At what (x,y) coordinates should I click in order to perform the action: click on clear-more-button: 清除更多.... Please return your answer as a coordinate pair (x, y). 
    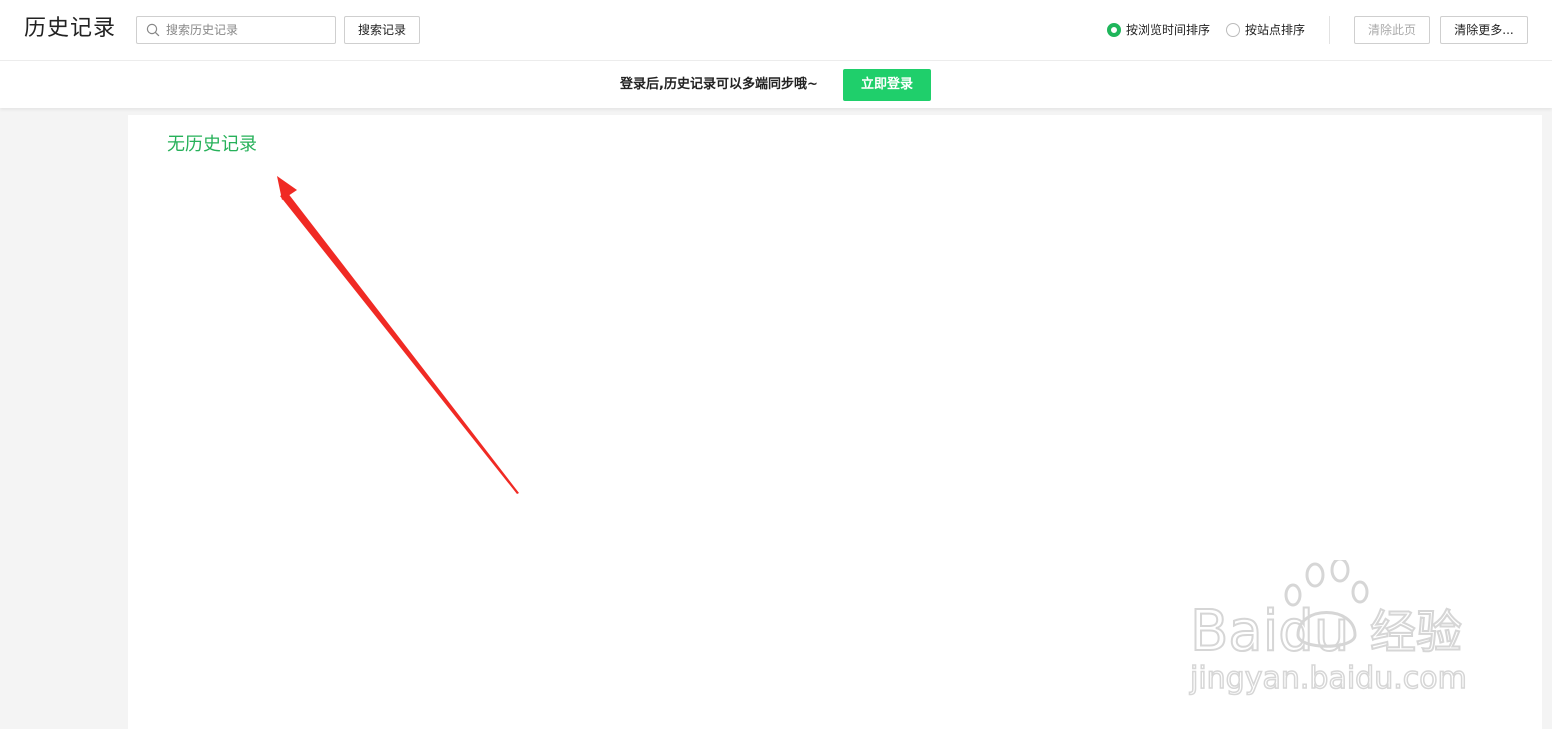
    Looking at the image, I should click on (1484, 30).